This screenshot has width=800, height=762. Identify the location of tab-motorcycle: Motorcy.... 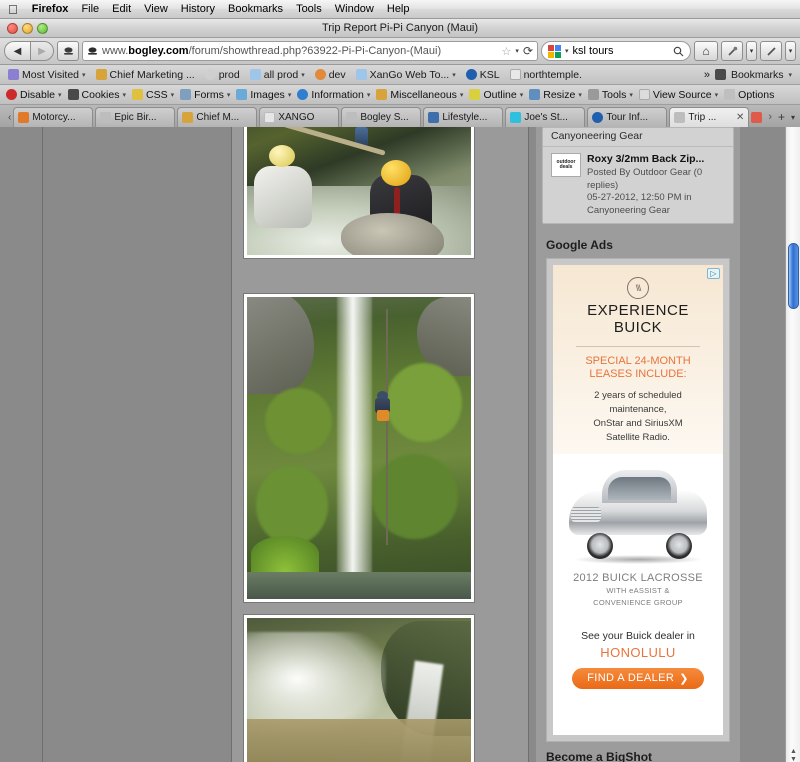
(53, 117).